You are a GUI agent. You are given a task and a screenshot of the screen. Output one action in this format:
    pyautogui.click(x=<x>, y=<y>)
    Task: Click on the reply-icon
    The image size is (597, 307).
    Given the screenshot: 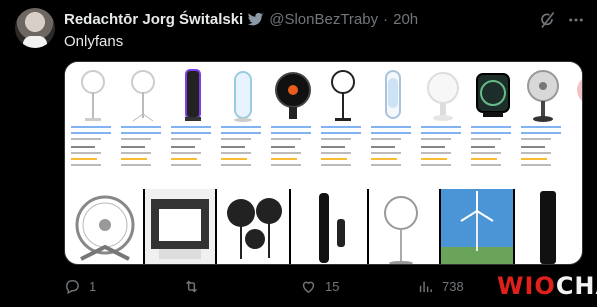 What is the action you would take?
    pyautogui.click(x=72, y=287)
    